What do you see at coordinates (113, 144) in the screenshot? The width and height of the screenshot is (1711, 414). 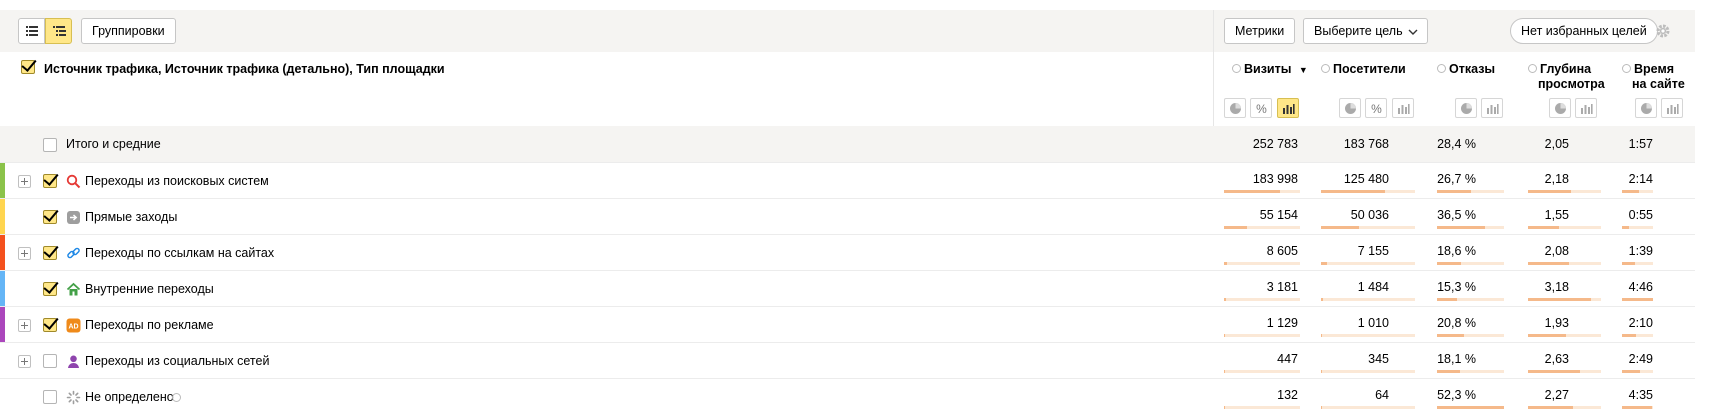 I see `totals-label: Итого и средние` at bounding box center [113, 144].